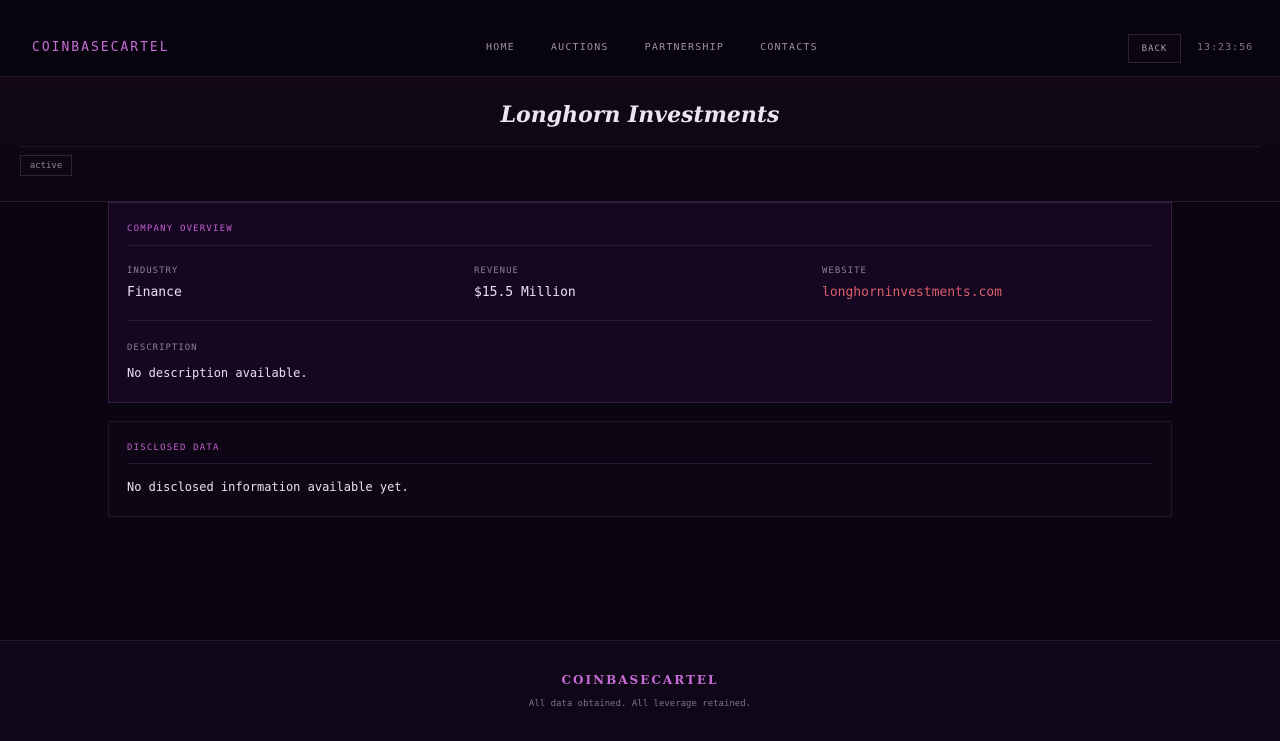  What do you see at coordinates (525, 292) in the screenshot?
I see `revenue-value: $15.5 Million` at bounding box center [525, 292].